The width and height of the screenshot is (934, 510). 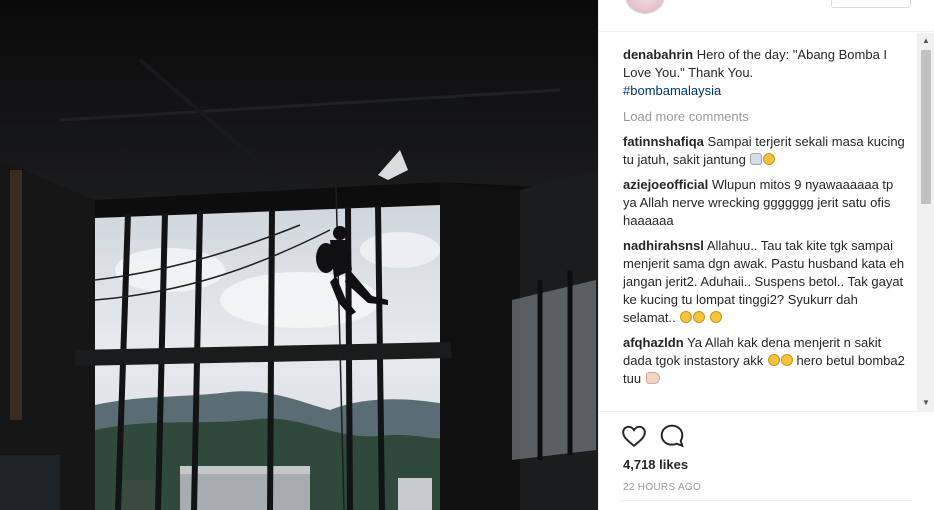 I want to click on caption-hashtag: #bombamalaysia, so click(x=672, y=90).